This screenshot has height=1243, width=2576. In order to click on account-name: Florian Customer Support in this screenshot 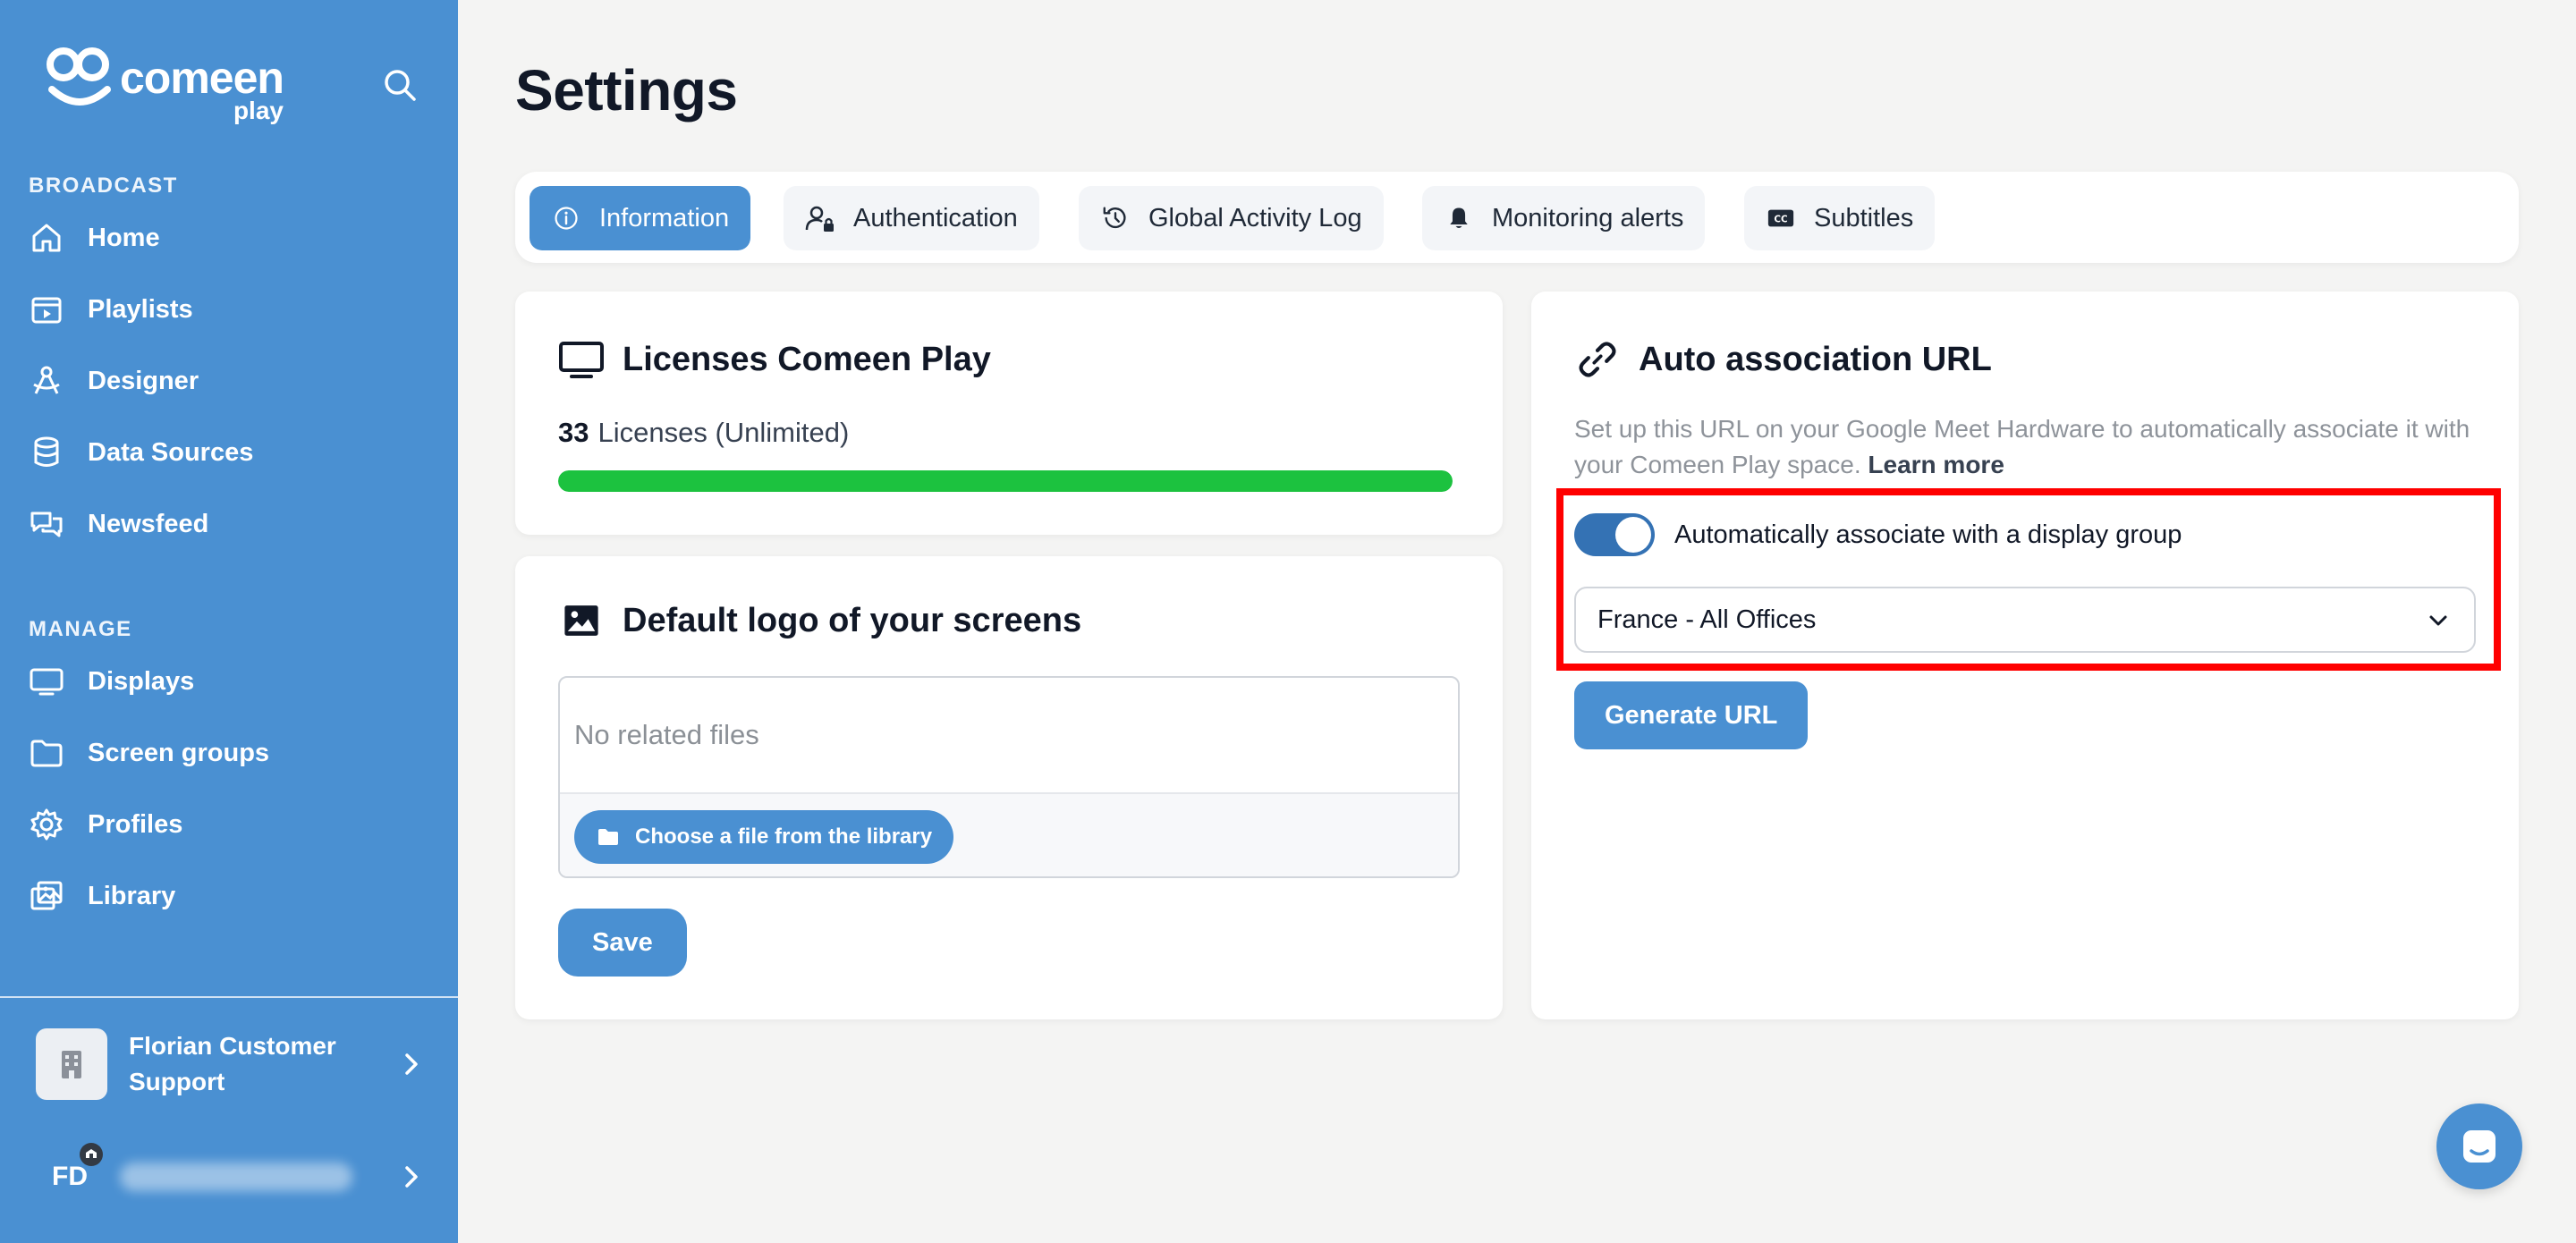, I will do `click(232, 1063)`.